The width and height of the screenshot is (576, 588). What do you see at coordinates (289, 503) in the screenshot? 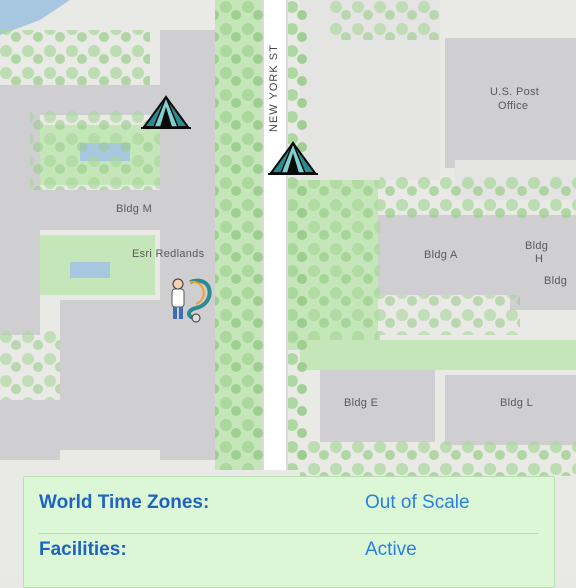
I see `layer-row-world-time-zones: World Time Zones: Out of Scale` at bounding box center [289, 503].